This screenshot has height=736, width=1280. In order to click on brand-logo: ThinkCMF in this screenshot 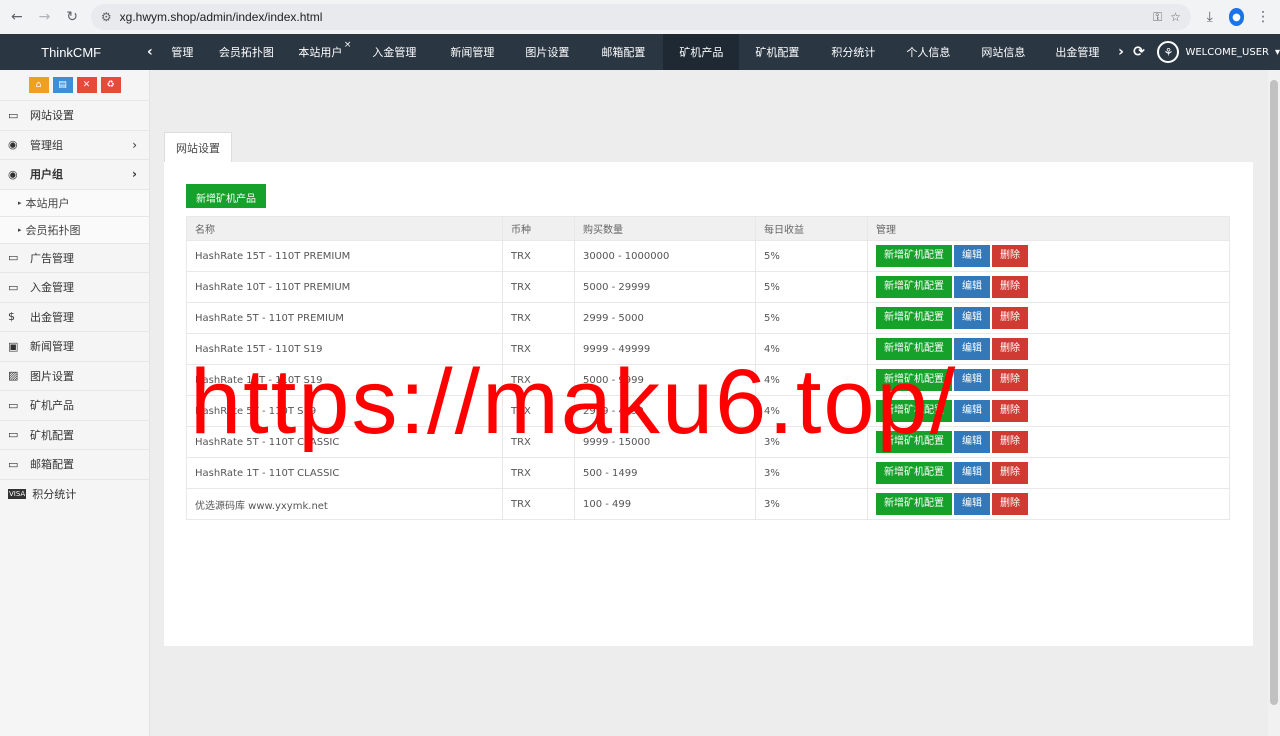, I will do `click(71, 52)`.